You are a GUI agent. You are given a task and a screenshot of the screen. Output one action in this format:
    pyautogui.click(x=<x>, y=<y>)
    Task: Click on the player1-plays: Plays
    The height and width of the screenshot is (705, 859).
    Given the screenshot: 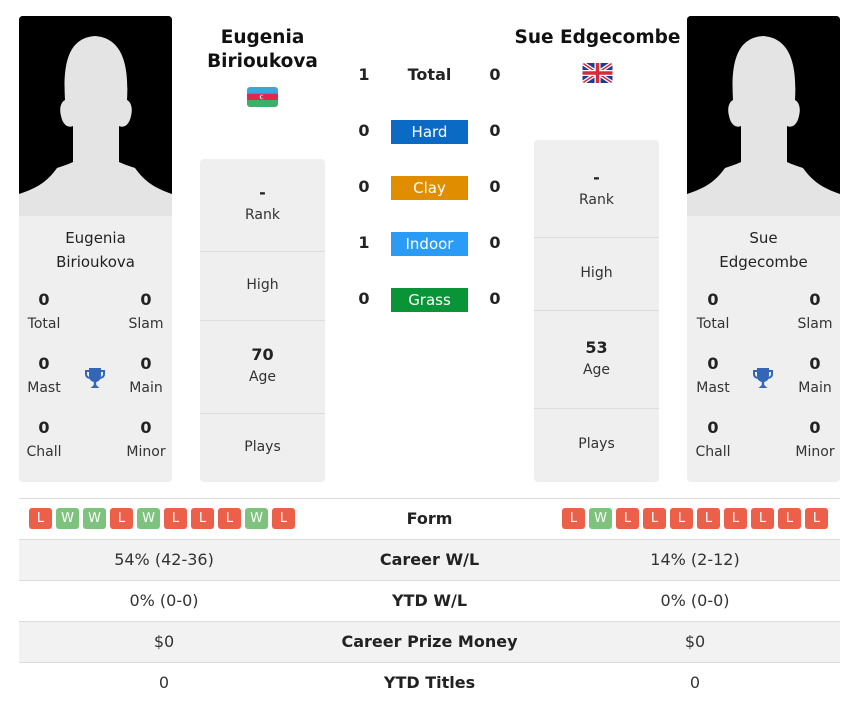 What is the action you would take?
    pyautogui.click(x=262, y=447)
    